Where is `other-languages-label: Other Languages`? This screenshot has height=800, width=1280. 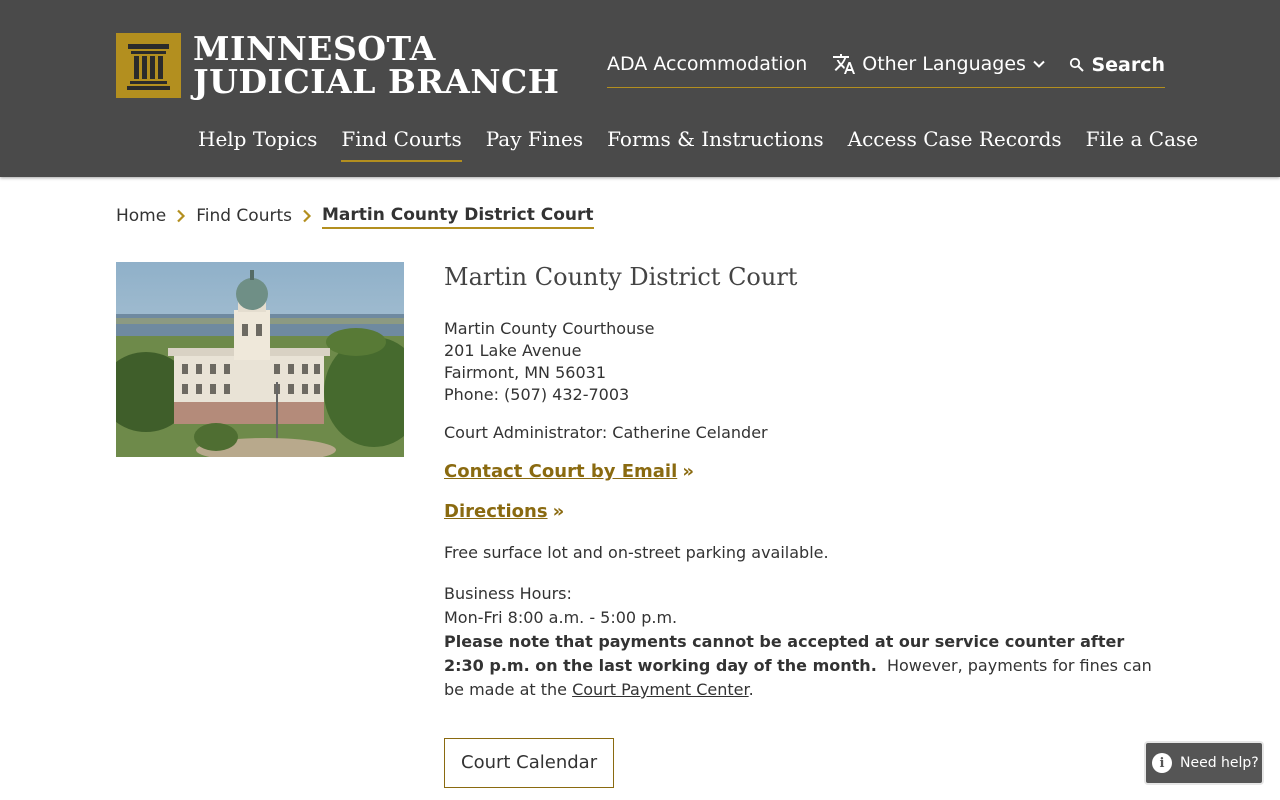
other-languages-label: Other Languages is located at coordinates (944, 64).